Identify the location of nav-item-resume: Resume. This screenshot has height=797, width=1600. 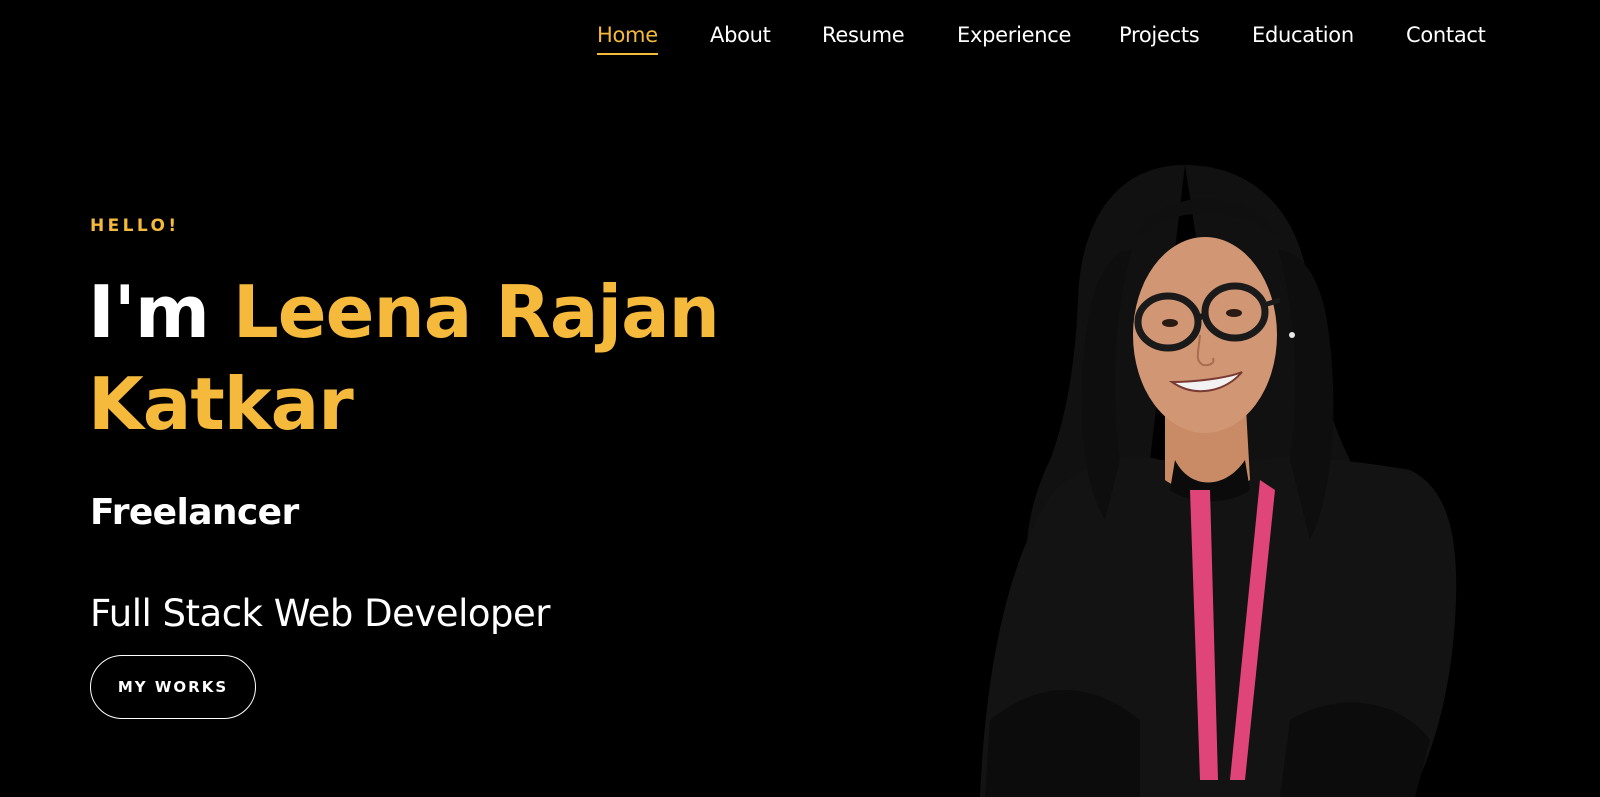
(863, 35).